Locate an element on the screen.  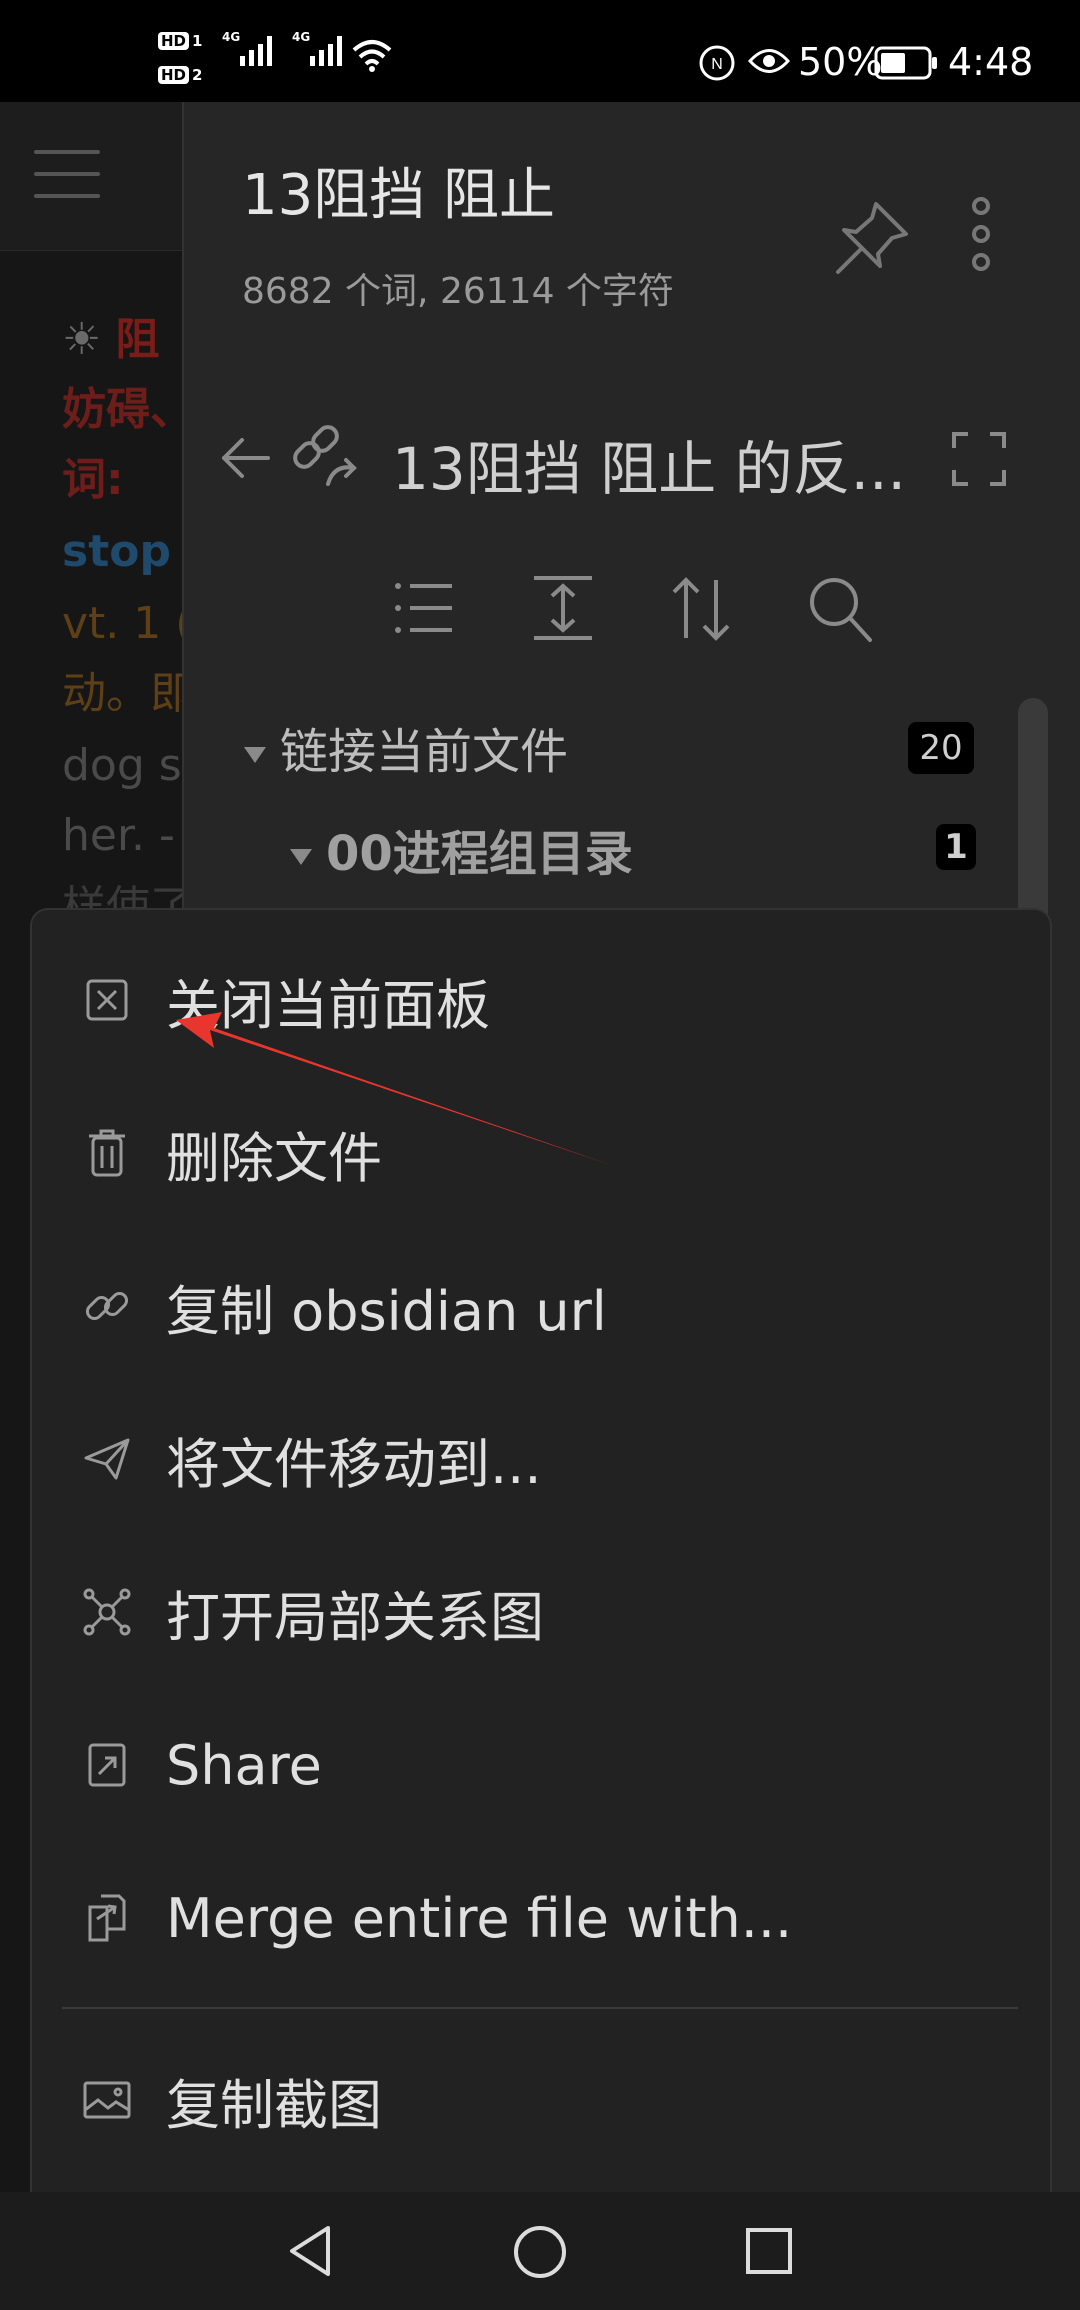
merge-file-icon is located at coordinates (107, 1918).